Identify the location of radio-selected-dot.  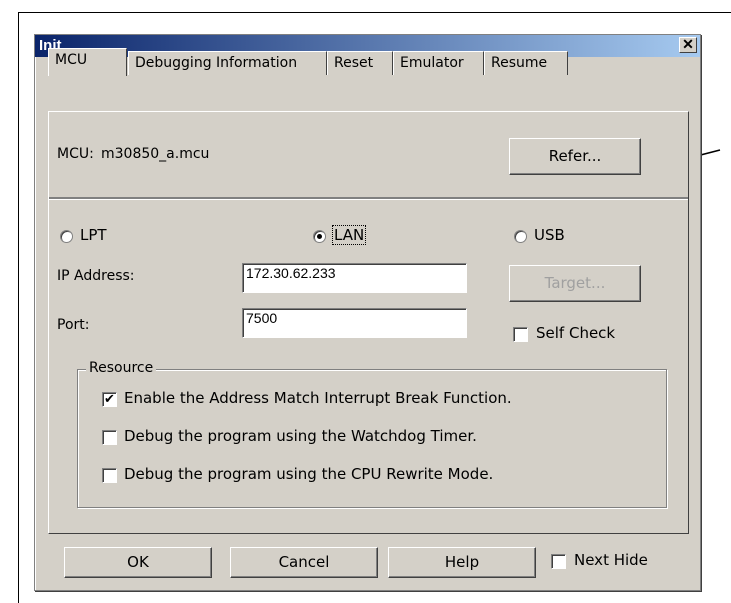
(319, 236).